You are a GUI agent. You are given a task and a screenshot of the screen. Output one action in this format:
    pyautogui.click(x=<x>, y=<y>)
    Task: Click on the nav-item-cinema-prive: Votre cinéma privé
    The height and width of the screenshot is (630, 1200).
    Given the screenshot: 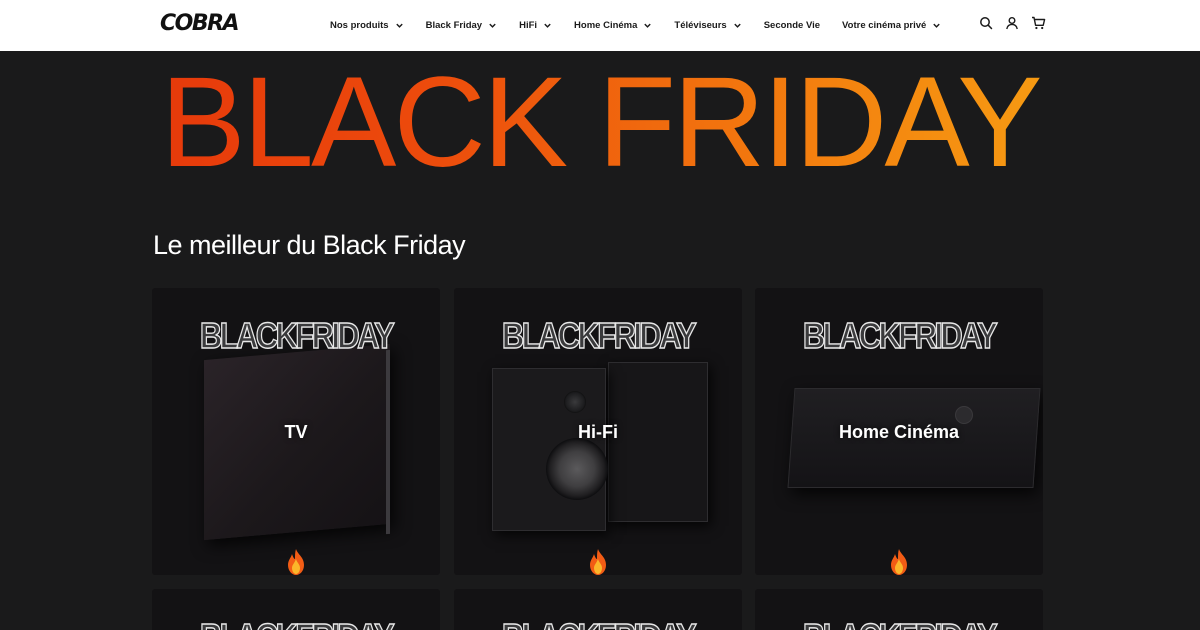 What is the action you would take?
    pyautogui.click(x=891, y=25)
    